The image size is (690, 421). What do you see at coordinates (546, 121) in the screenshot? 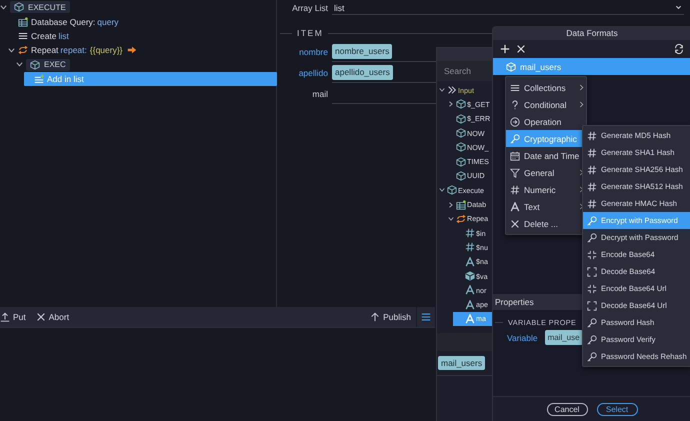
I see `menu-item: Operation` at bounding box center [546, 121].